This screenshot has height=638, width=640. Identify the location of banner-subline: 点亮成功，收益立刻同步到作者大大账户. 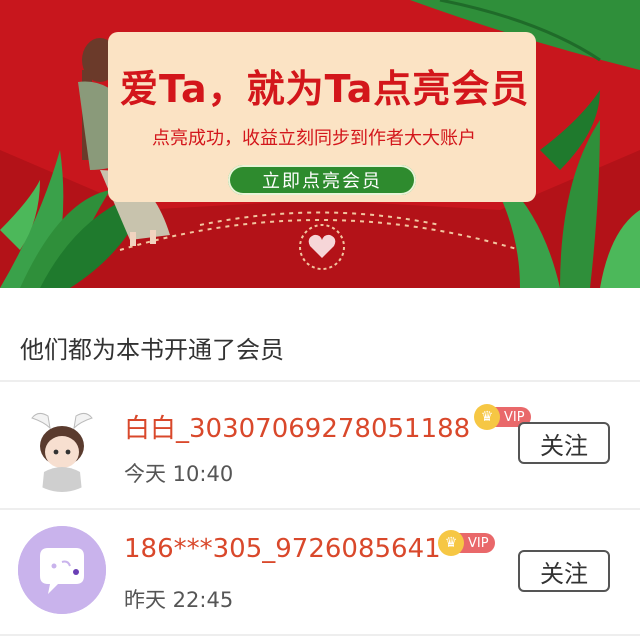
(314, 138).